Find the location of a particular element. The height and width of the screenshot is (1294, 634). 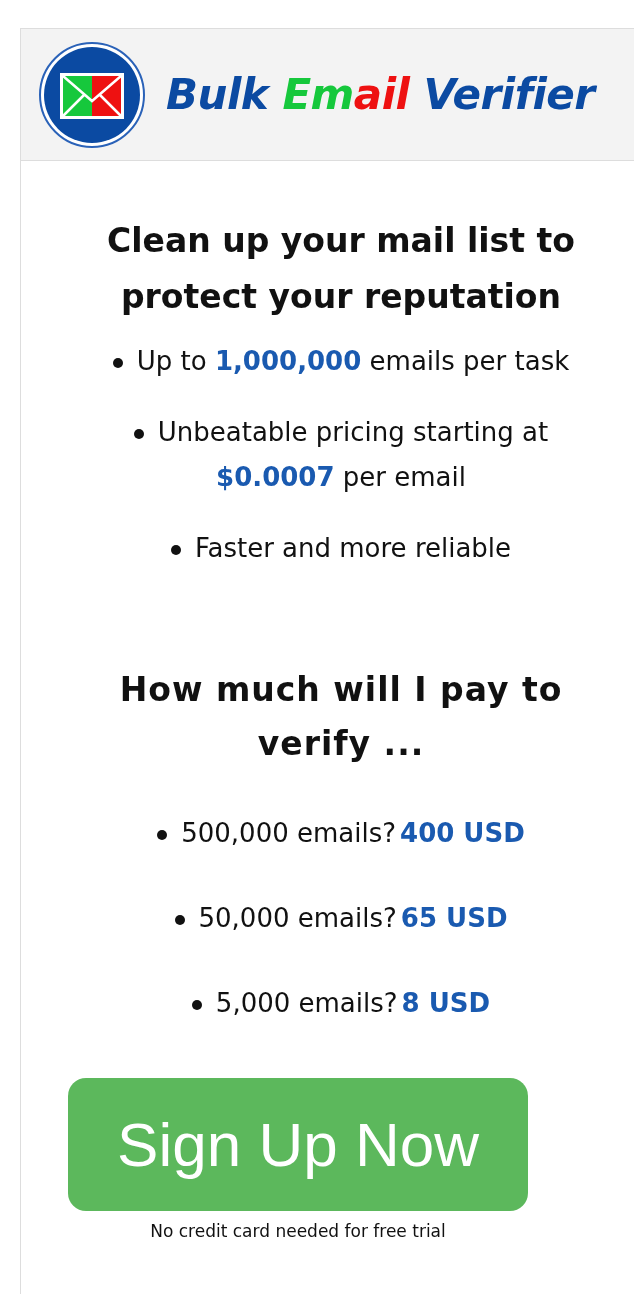

price-question: 50,000 emails? is located at coordinates (297, 918).